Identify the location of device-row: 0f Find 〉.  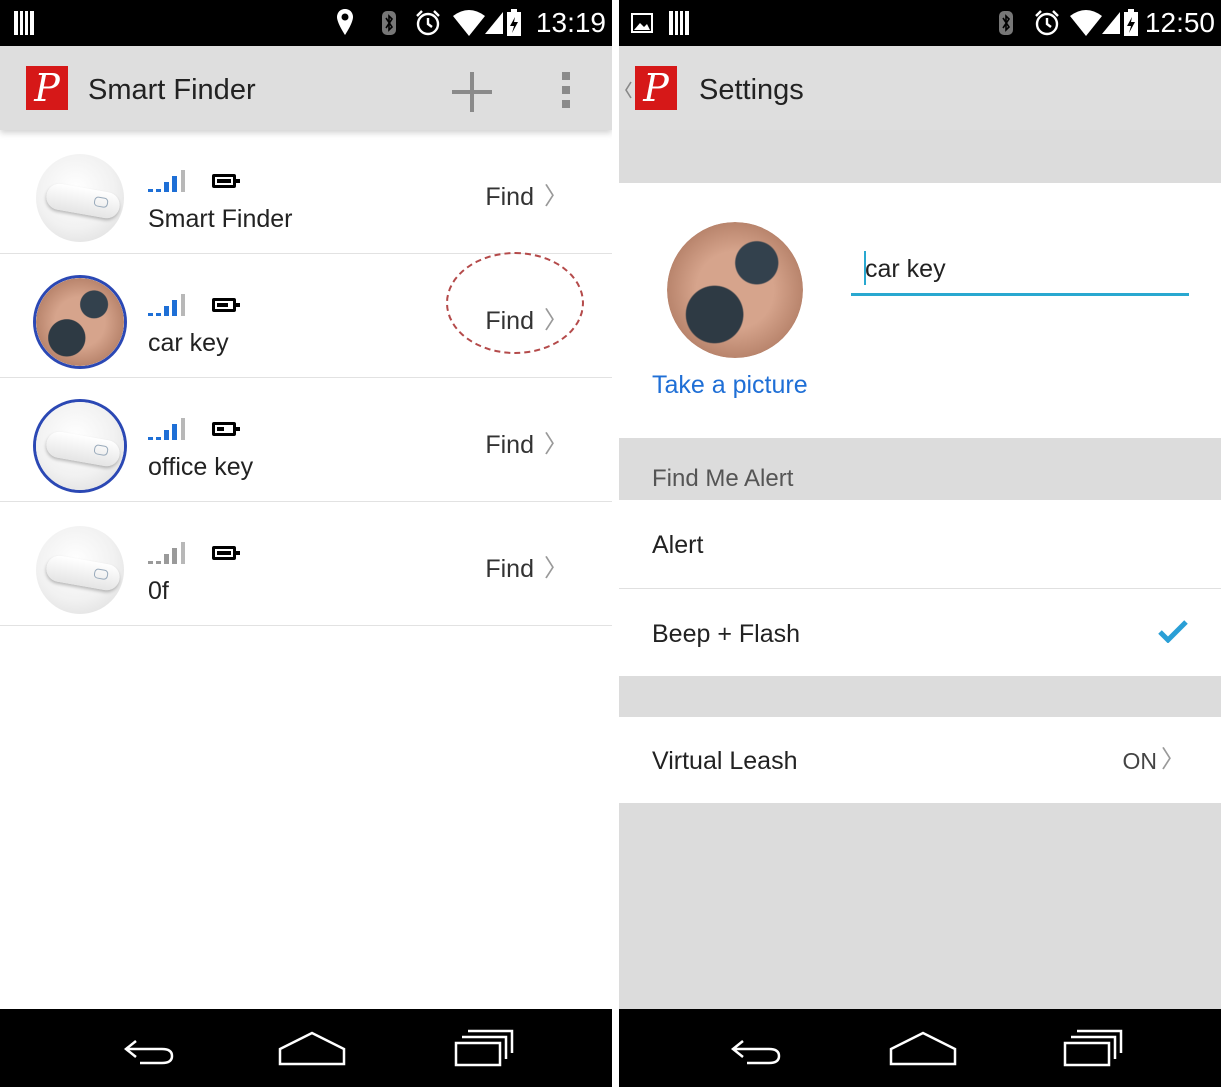
(306, 564).